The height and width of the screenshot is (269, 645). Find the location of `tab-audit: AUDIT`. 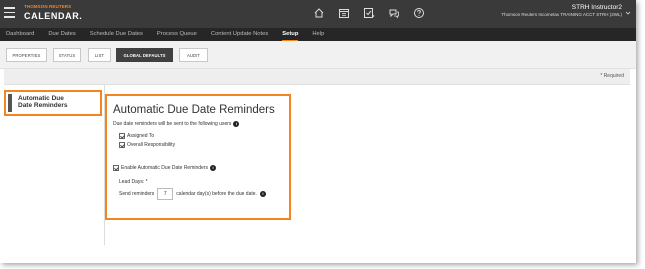

tab-audit: AUDIT is located at coordinates (193, 55).